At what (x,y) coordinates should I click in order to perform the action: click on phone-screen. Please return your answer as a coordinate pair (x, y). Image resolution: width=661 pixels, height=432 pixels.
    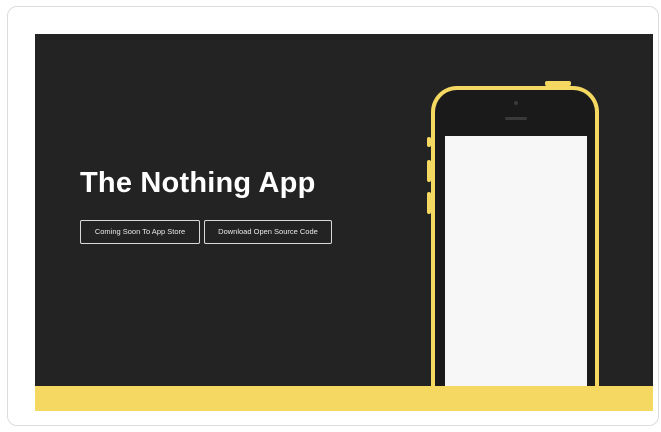
    Looking at the image, I should click on (516, 261).